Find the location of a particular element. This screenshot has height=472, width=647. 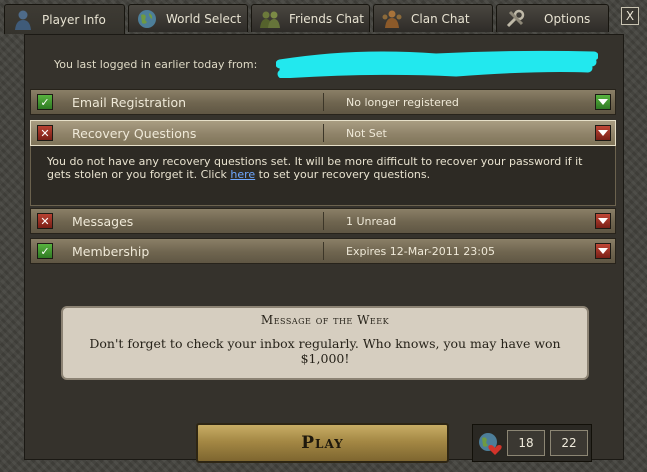

tab-player-info: Player Info is located at coordinates (64, 19).